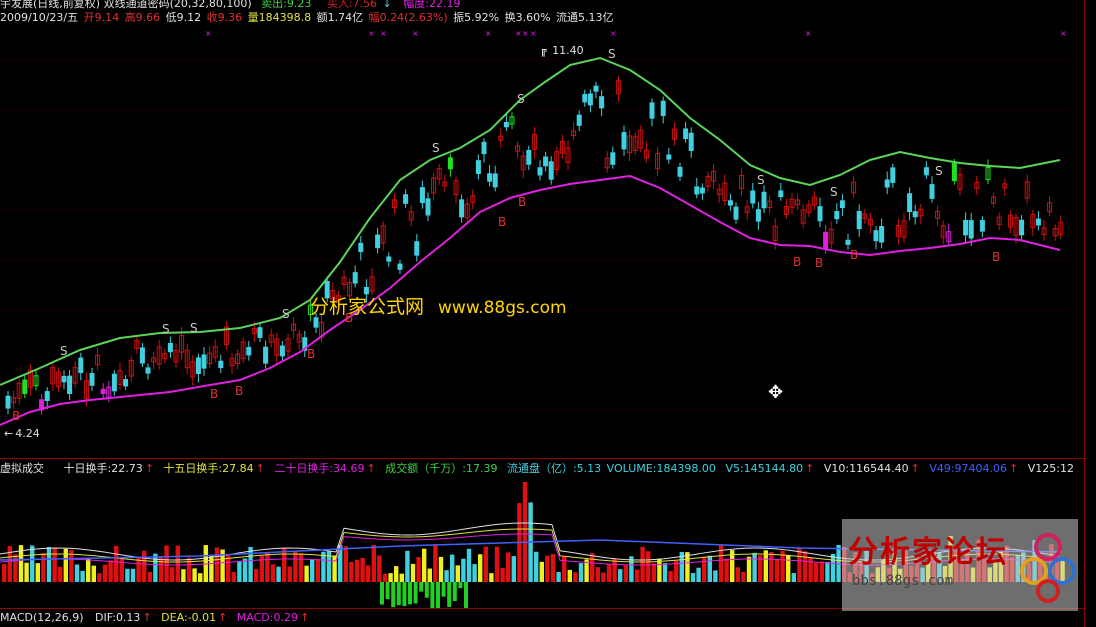 This screenshot has height=627, width=1096. Describe the element at coordinates (554, 468) in the screenshot. I see `float-cap: 流通盘（亿）:5.13` at that location.